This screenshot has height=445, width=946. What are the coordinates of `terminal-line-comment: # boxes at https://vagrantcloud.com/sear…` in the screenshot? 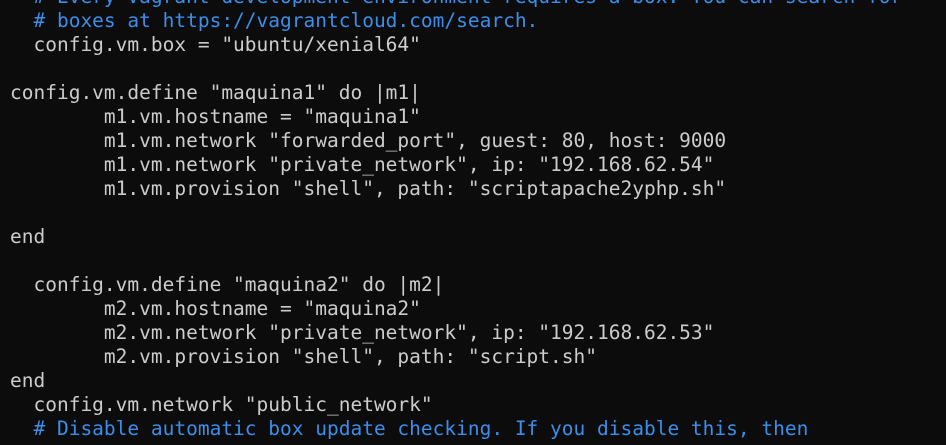 It's located at (274, 20).